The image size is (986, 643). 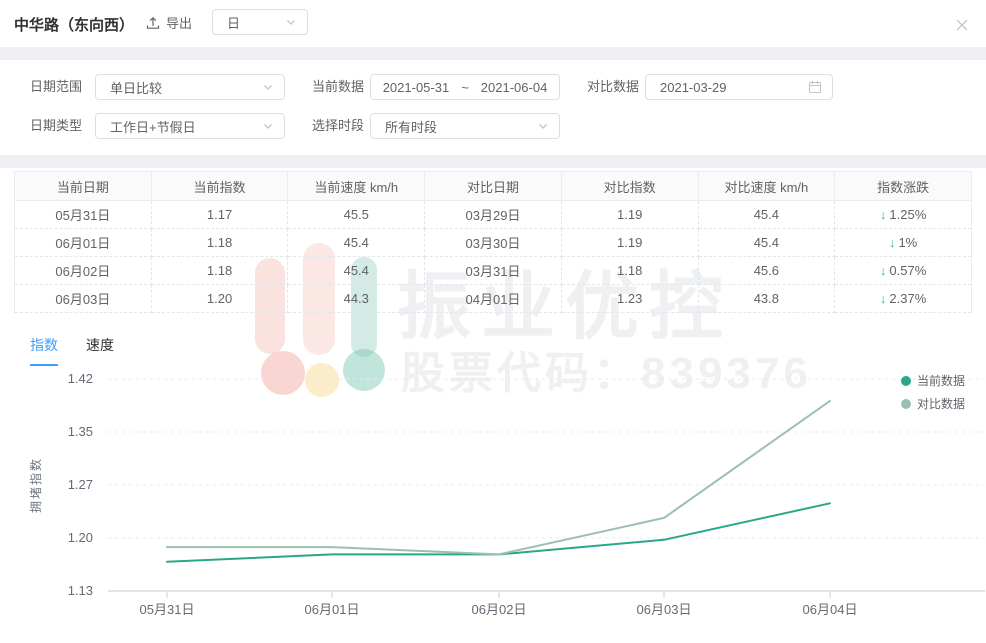 What do you see at coordinates (83, 242) in the screenshot?
I see `table-cell: 06月01日` at bounding box center [83, 242].